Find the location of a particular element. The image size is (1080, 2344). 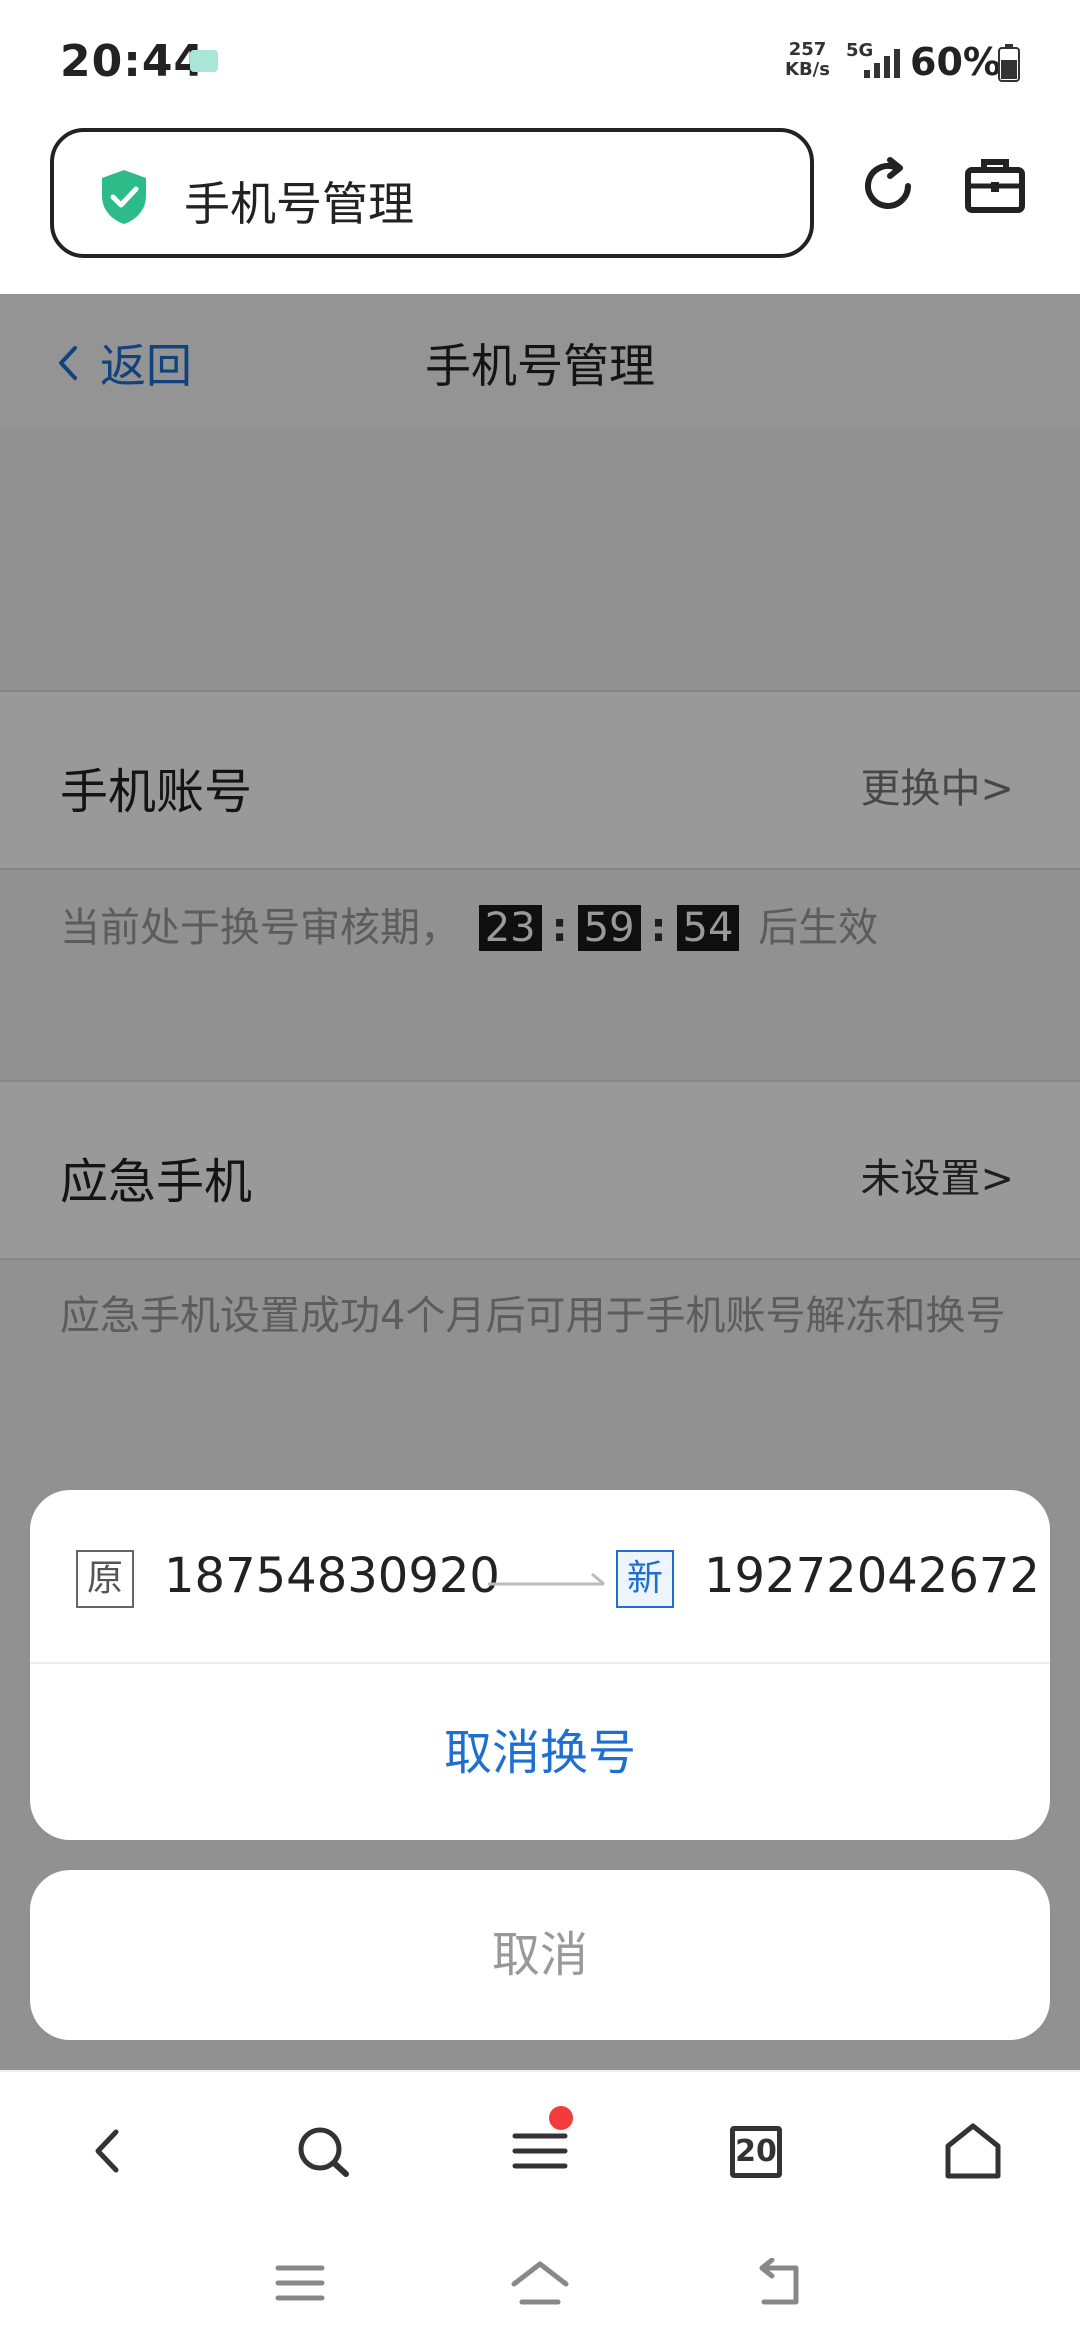

recents-icon is located at coordinates (300, 2283).